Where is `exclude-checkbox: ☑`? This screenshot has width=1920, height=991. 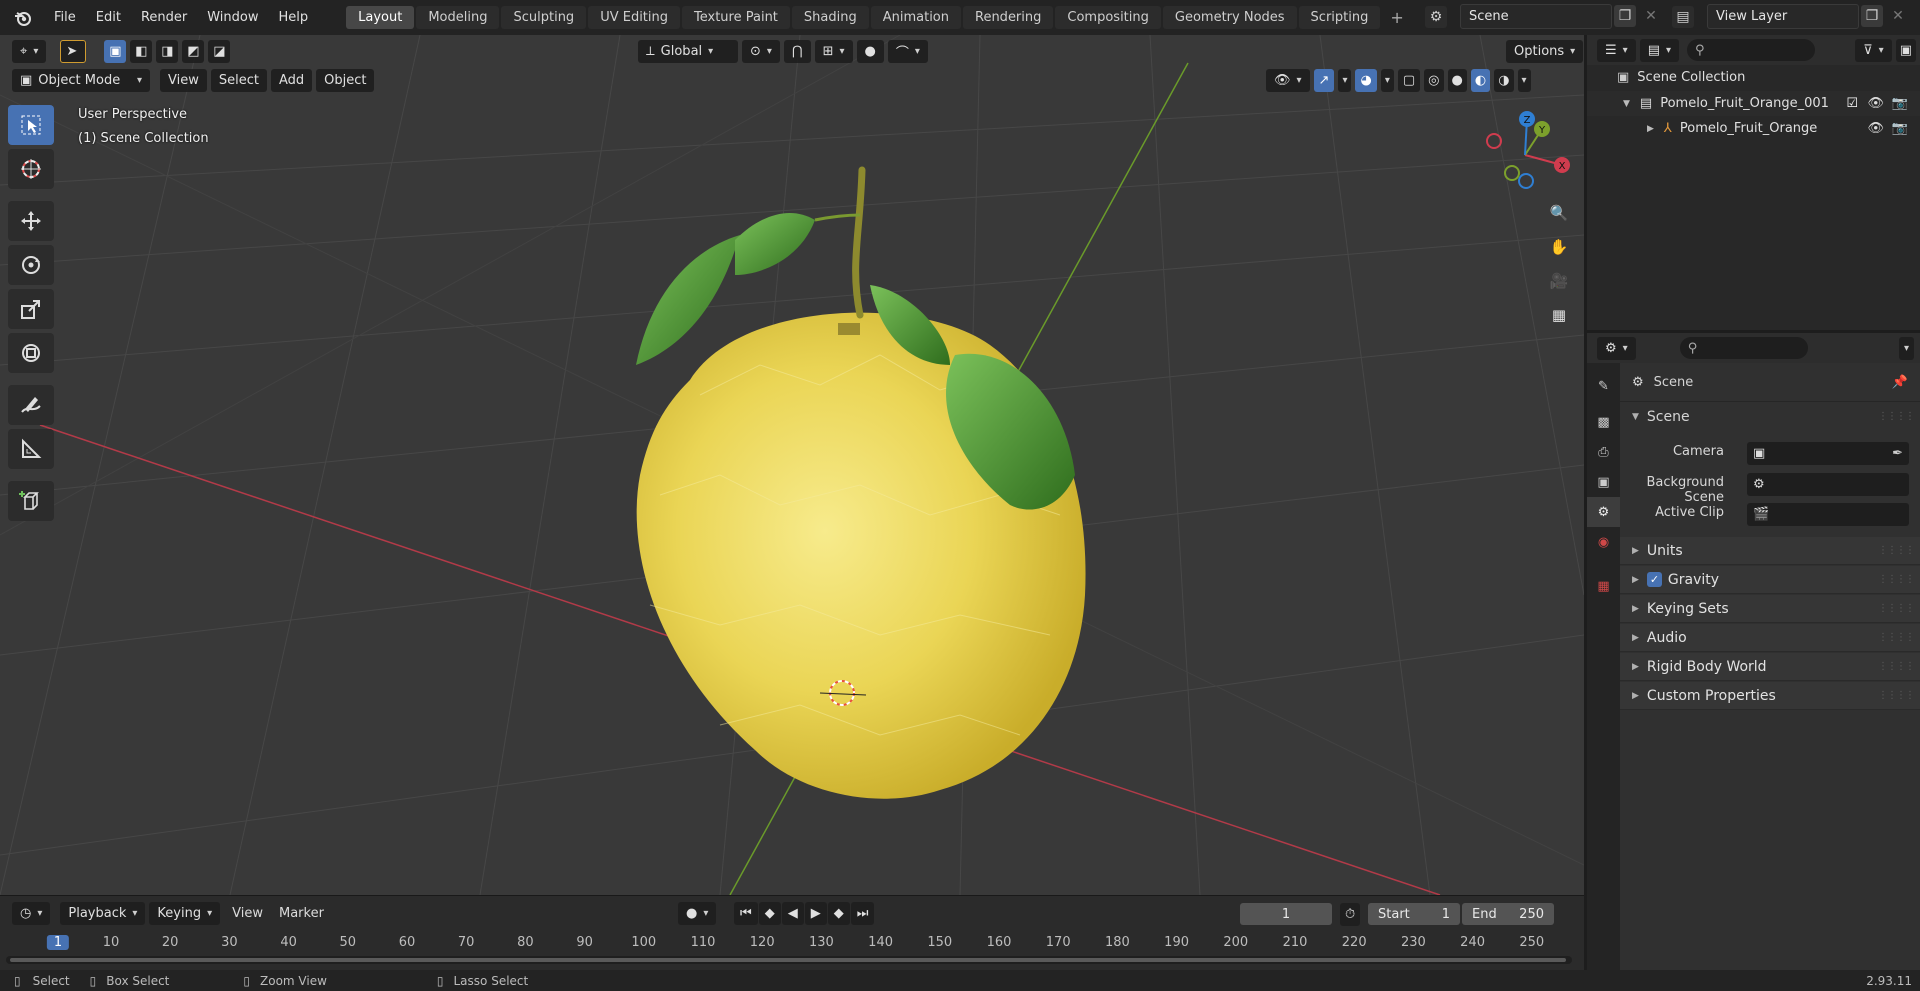
exclude-checkbox: ☑ is located at coordinates (1852, 103).